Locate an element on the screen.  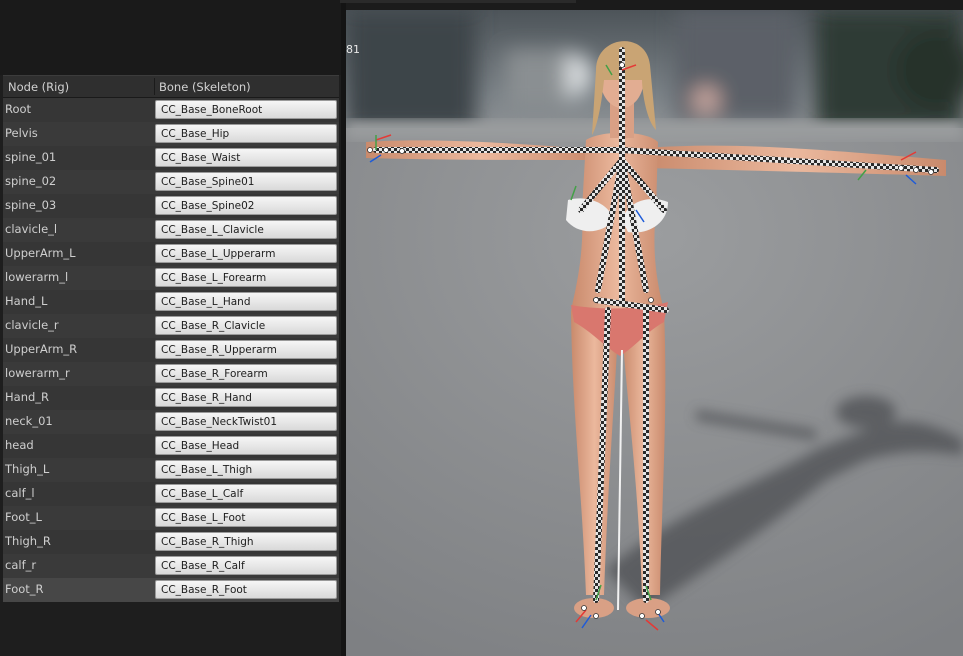
table-row: spine_02 CC_Base_Spine01 is located at coordinates (171, 182).